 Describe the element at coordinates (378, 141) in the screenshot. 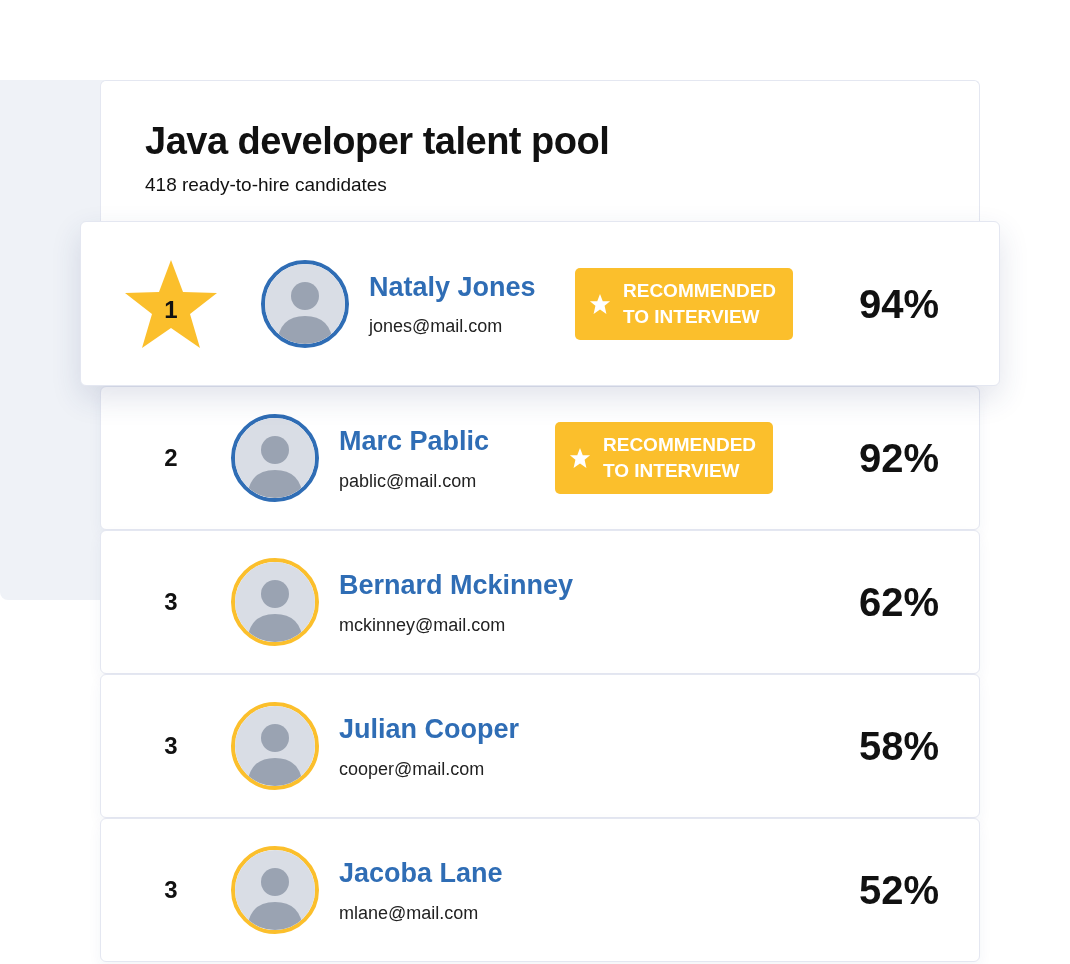

I see `pool-title: Java developer talent pool` at that location.